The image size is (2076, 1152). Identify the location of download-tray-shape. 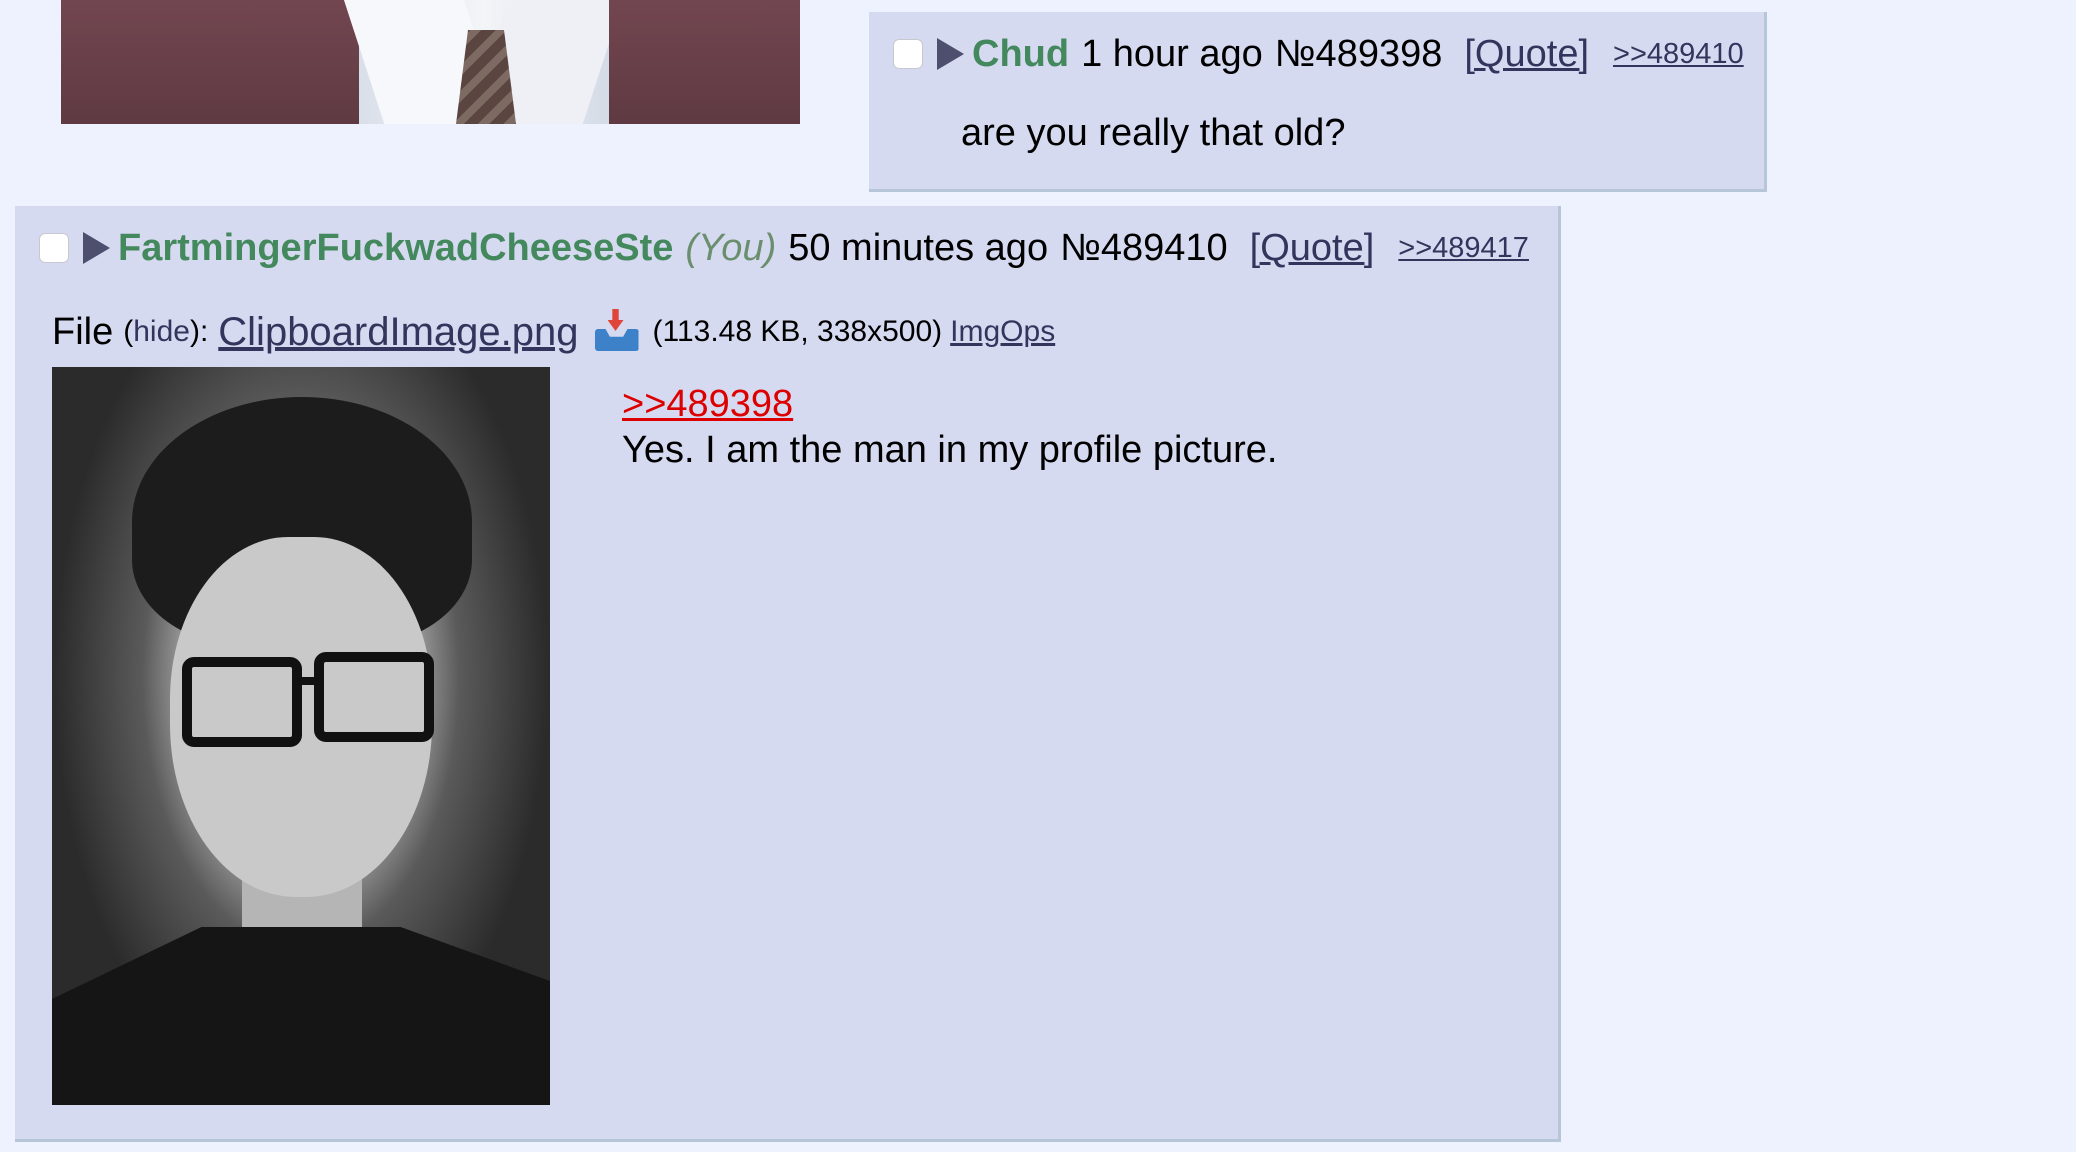
(616, 340).